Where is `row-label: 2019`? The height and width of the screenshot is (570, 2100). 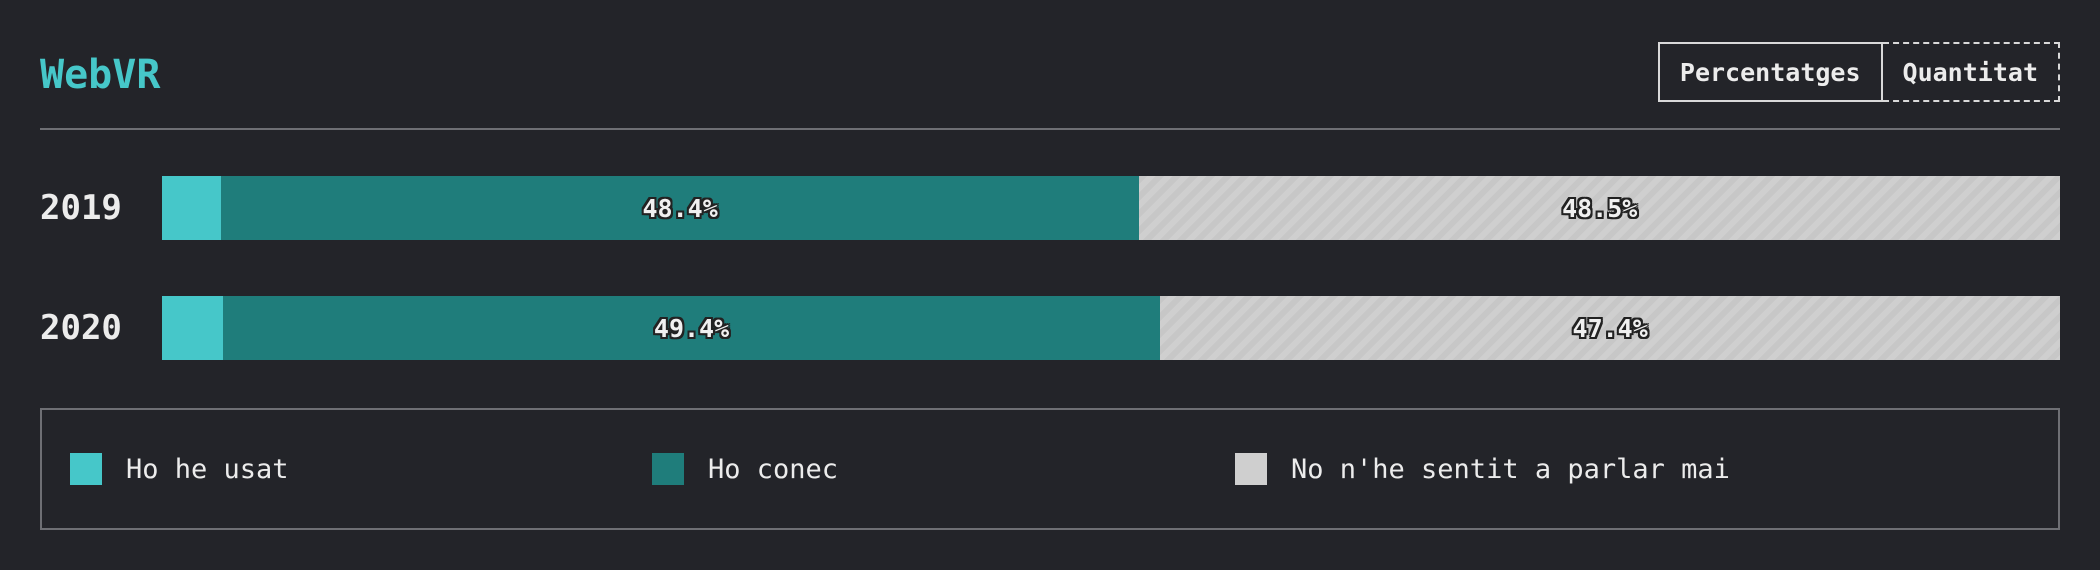 row-label: 2019 is located at coordinates (81, 208).